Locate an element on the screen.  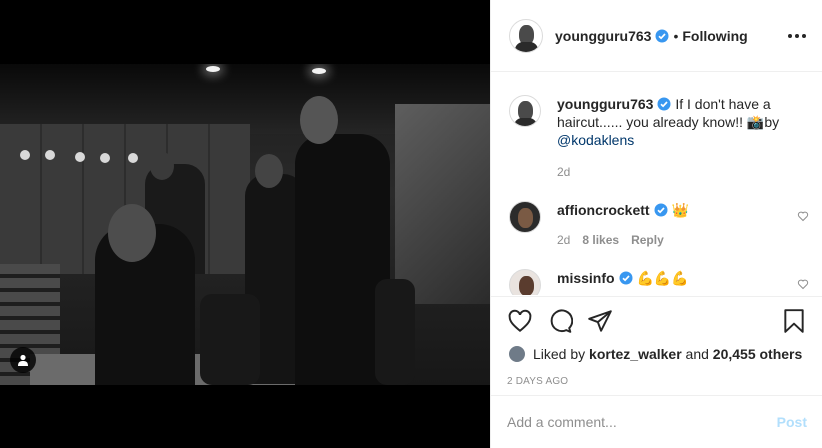
caption-username: youngguru763 is located at coordinates (605, 104).